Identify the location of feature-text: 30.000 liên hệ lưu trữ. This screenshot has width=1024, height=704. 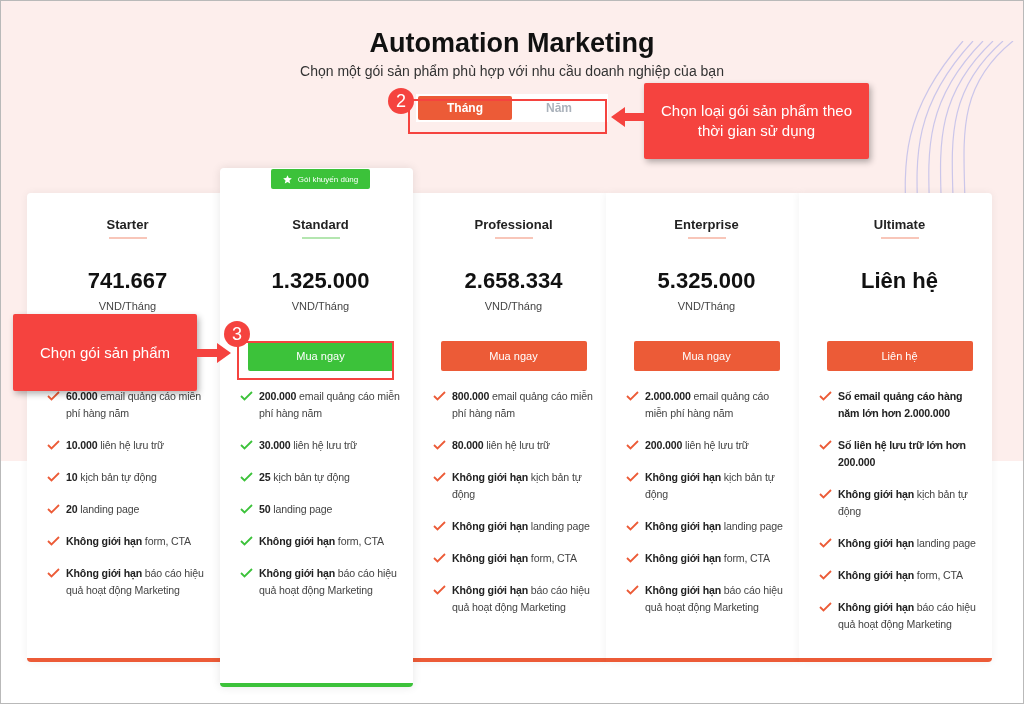
(308, 445).